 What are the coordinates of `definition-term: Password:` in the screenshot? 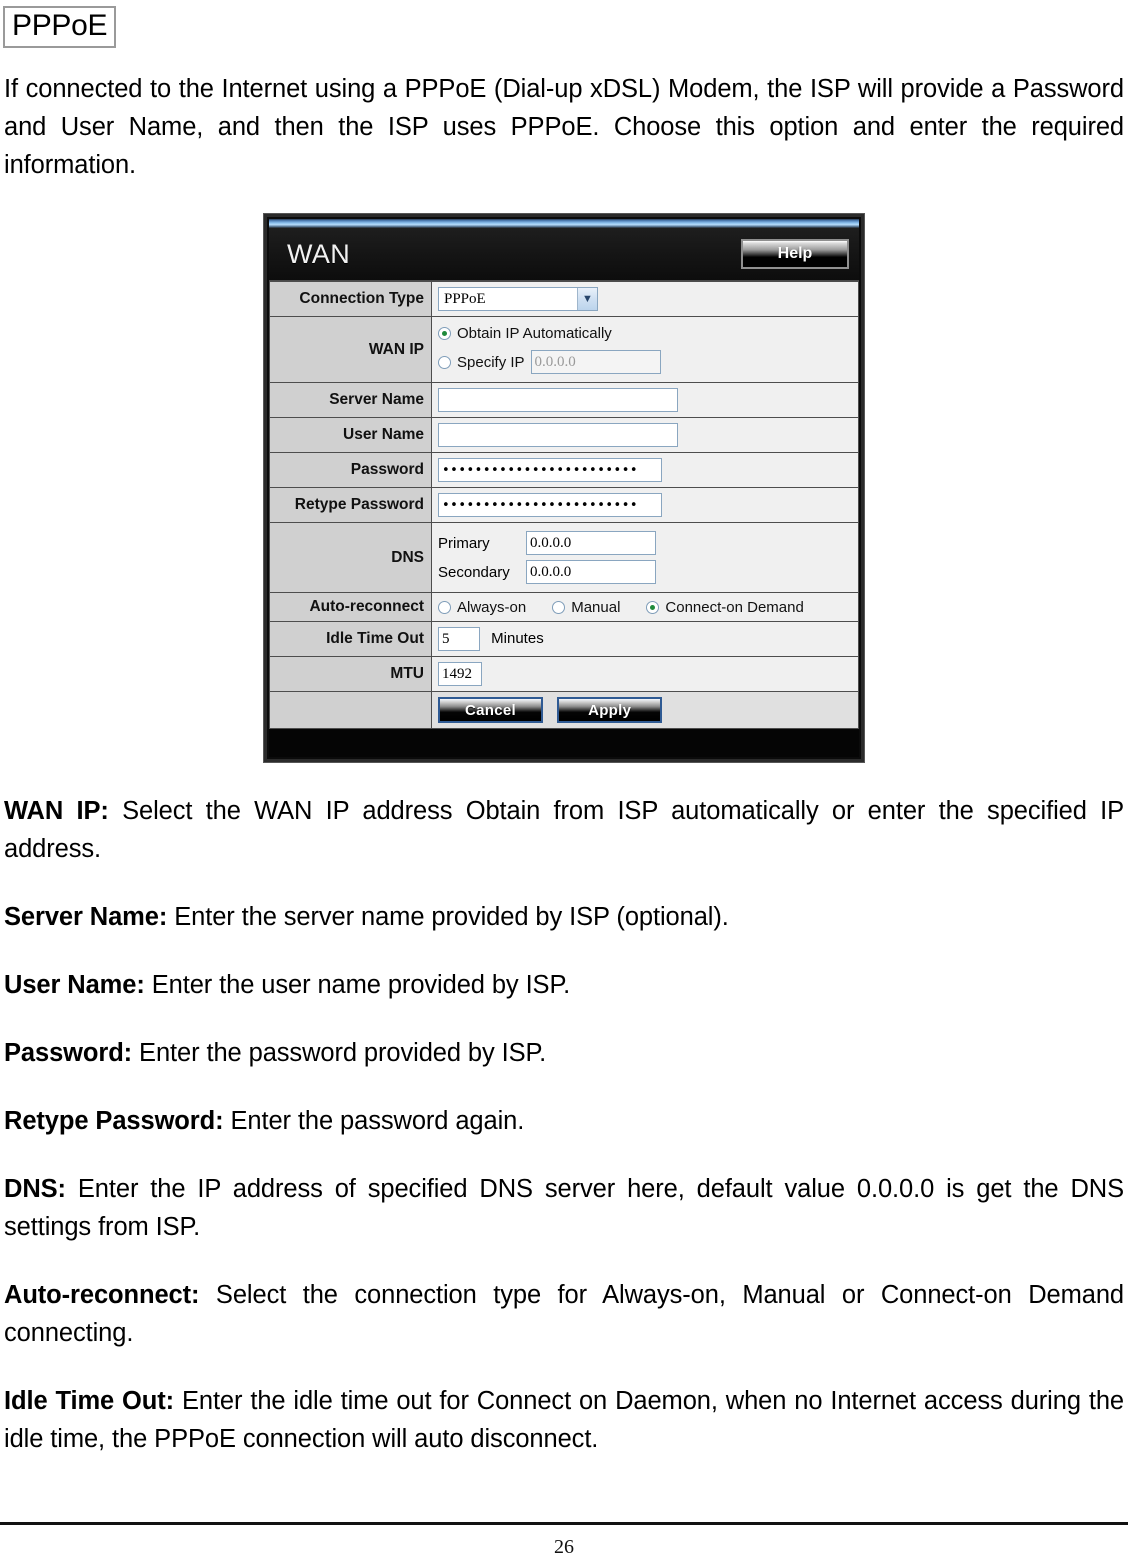 It's located at (68, 1053).